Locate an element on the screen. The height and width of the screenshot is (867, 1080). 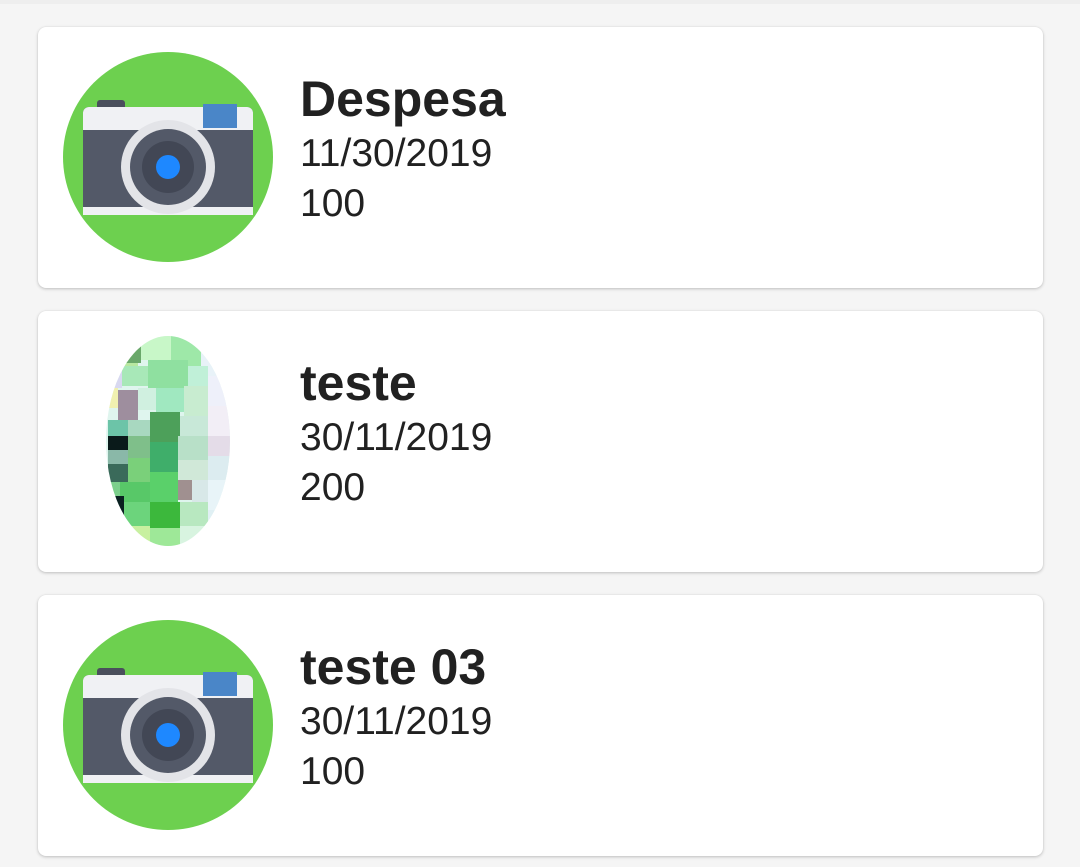
expense-info: Despesa 11/30/2019 100 is located at coordinates (403, 149).